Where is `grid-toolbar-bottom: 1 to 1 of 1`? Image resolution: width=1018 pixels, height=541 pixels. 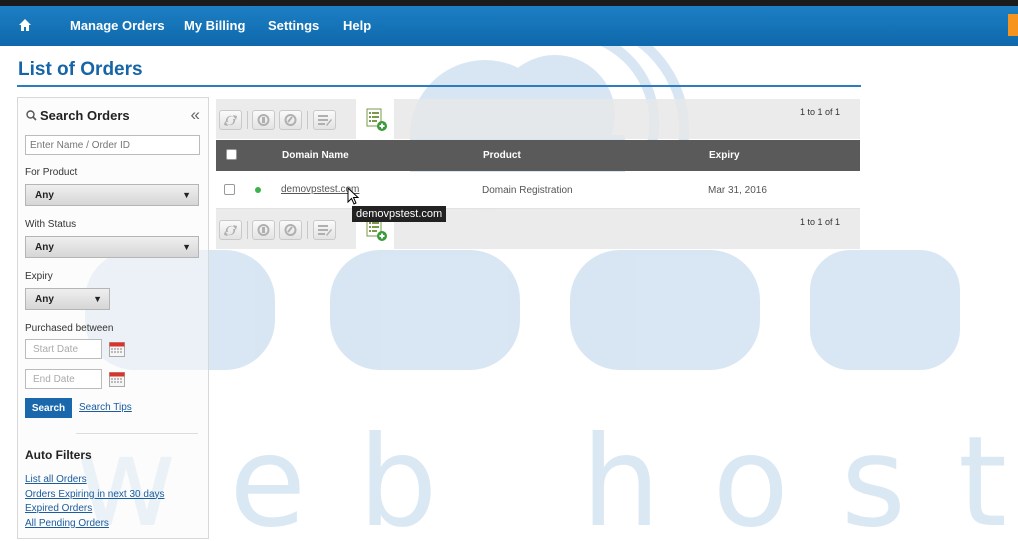
grid-toolbar-bottom: 1 to 1 of 1 is located at coordinates (538, 229).